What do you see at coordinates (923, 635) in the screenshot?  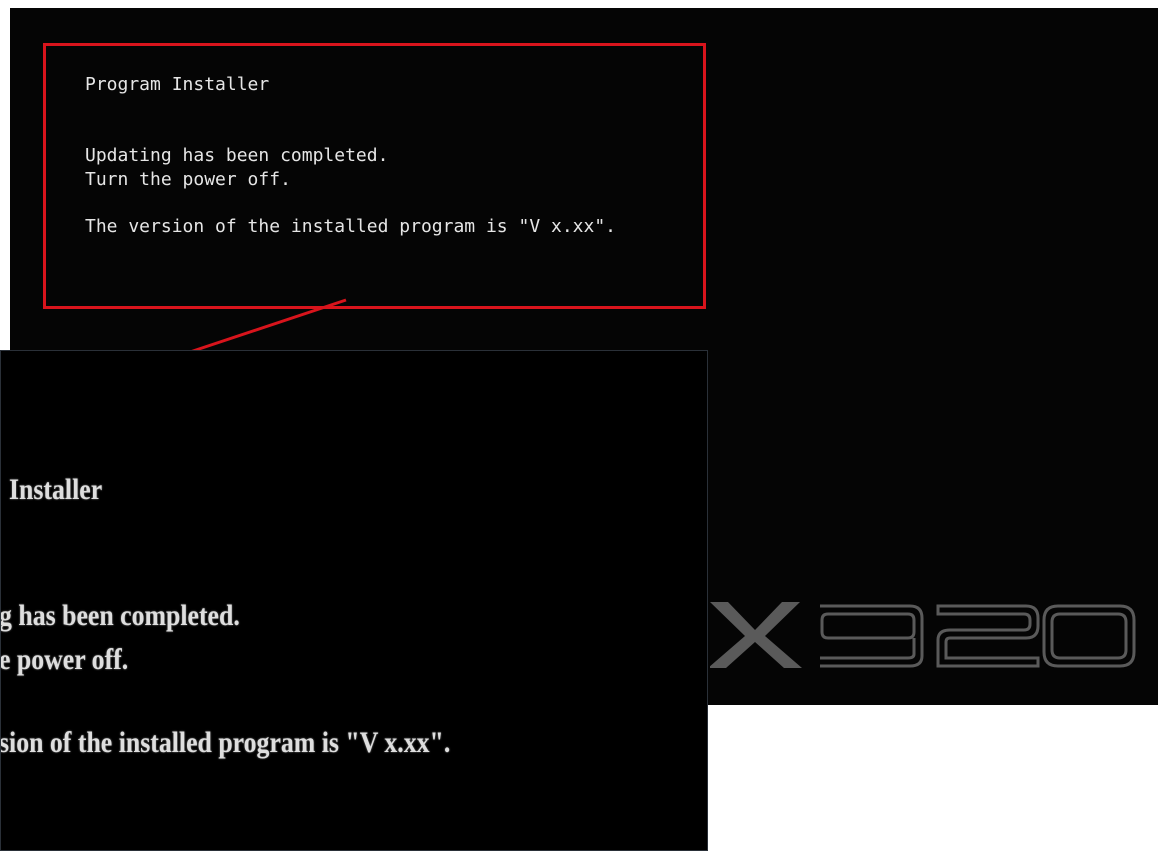 I see `model-logo-watermark` at bounding box center [923, 635].